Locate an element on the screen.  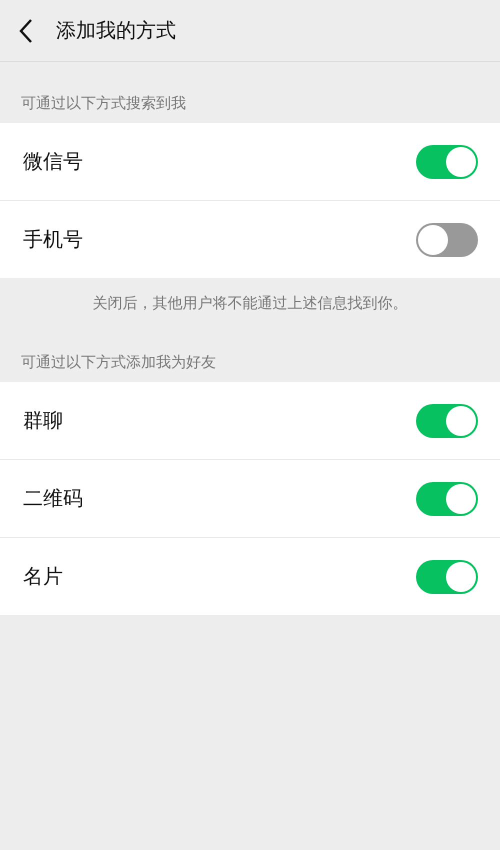
setting-label: 名片 is located at coordinates (43, 576).